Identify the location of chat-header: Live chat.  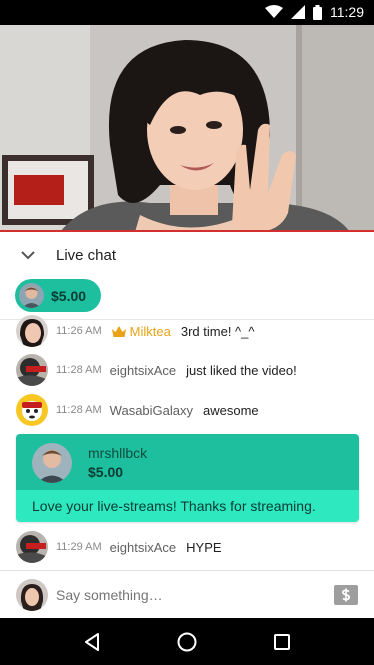
(187, 255).